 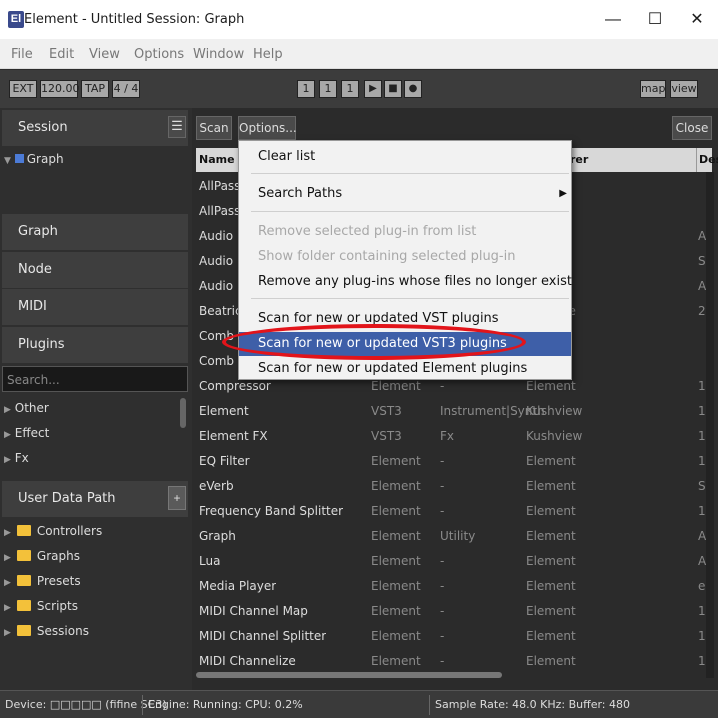 What do you see at coordinates (413, 89) in the screenshot?
I see `record-button: ●` at bounding box center [413, 89].